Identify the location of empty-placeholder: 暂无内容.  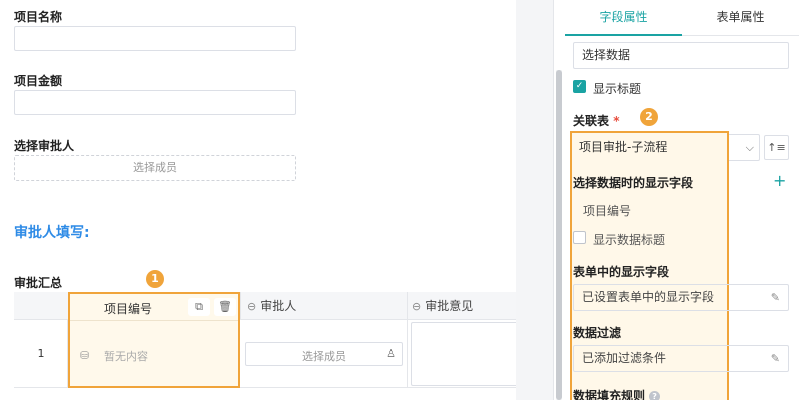
(126, 356).